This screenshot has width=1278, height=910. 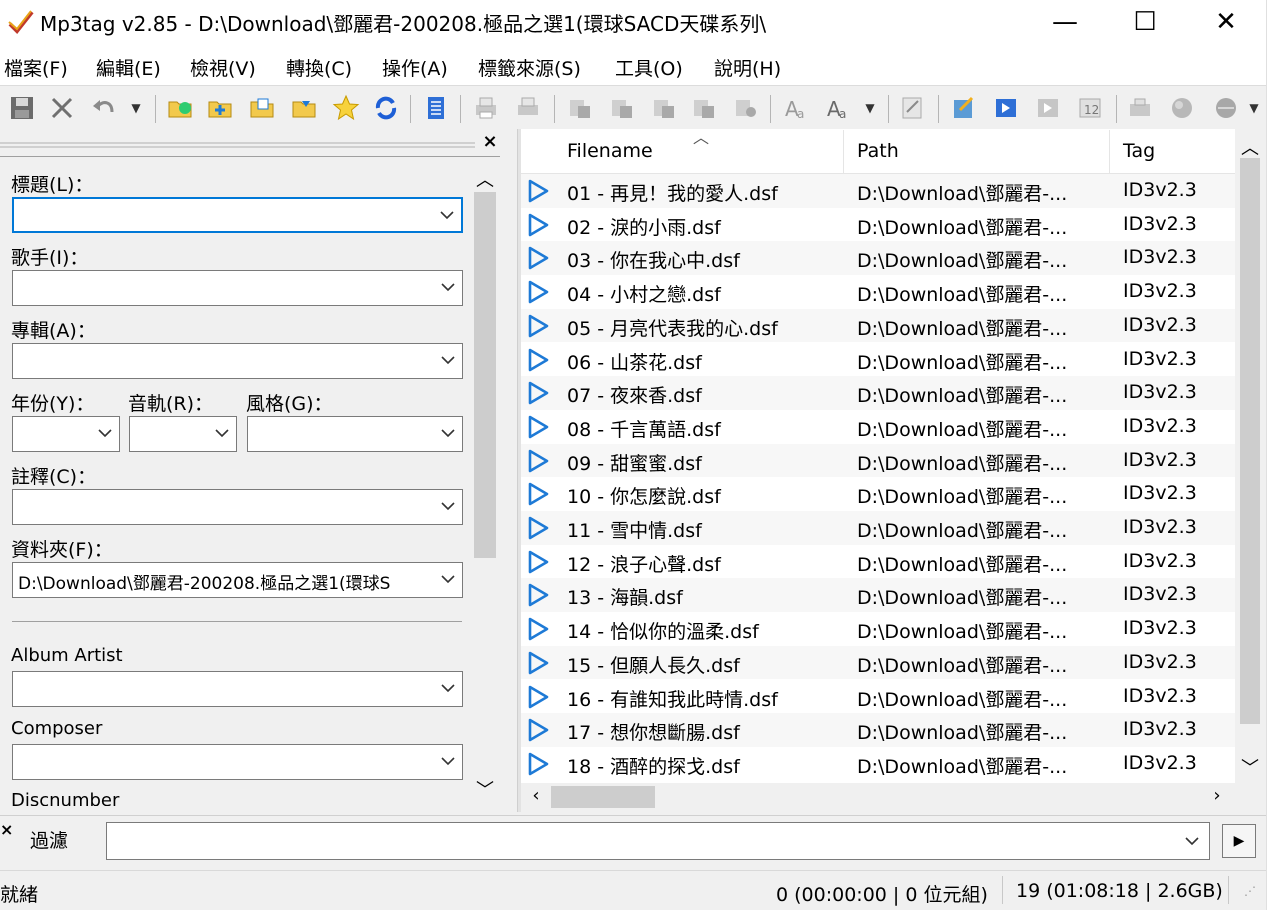 What do you see at coordinates (1048, 108) in the screenshot?
I see `discogs-icon` at bounding box center [1048, 108].